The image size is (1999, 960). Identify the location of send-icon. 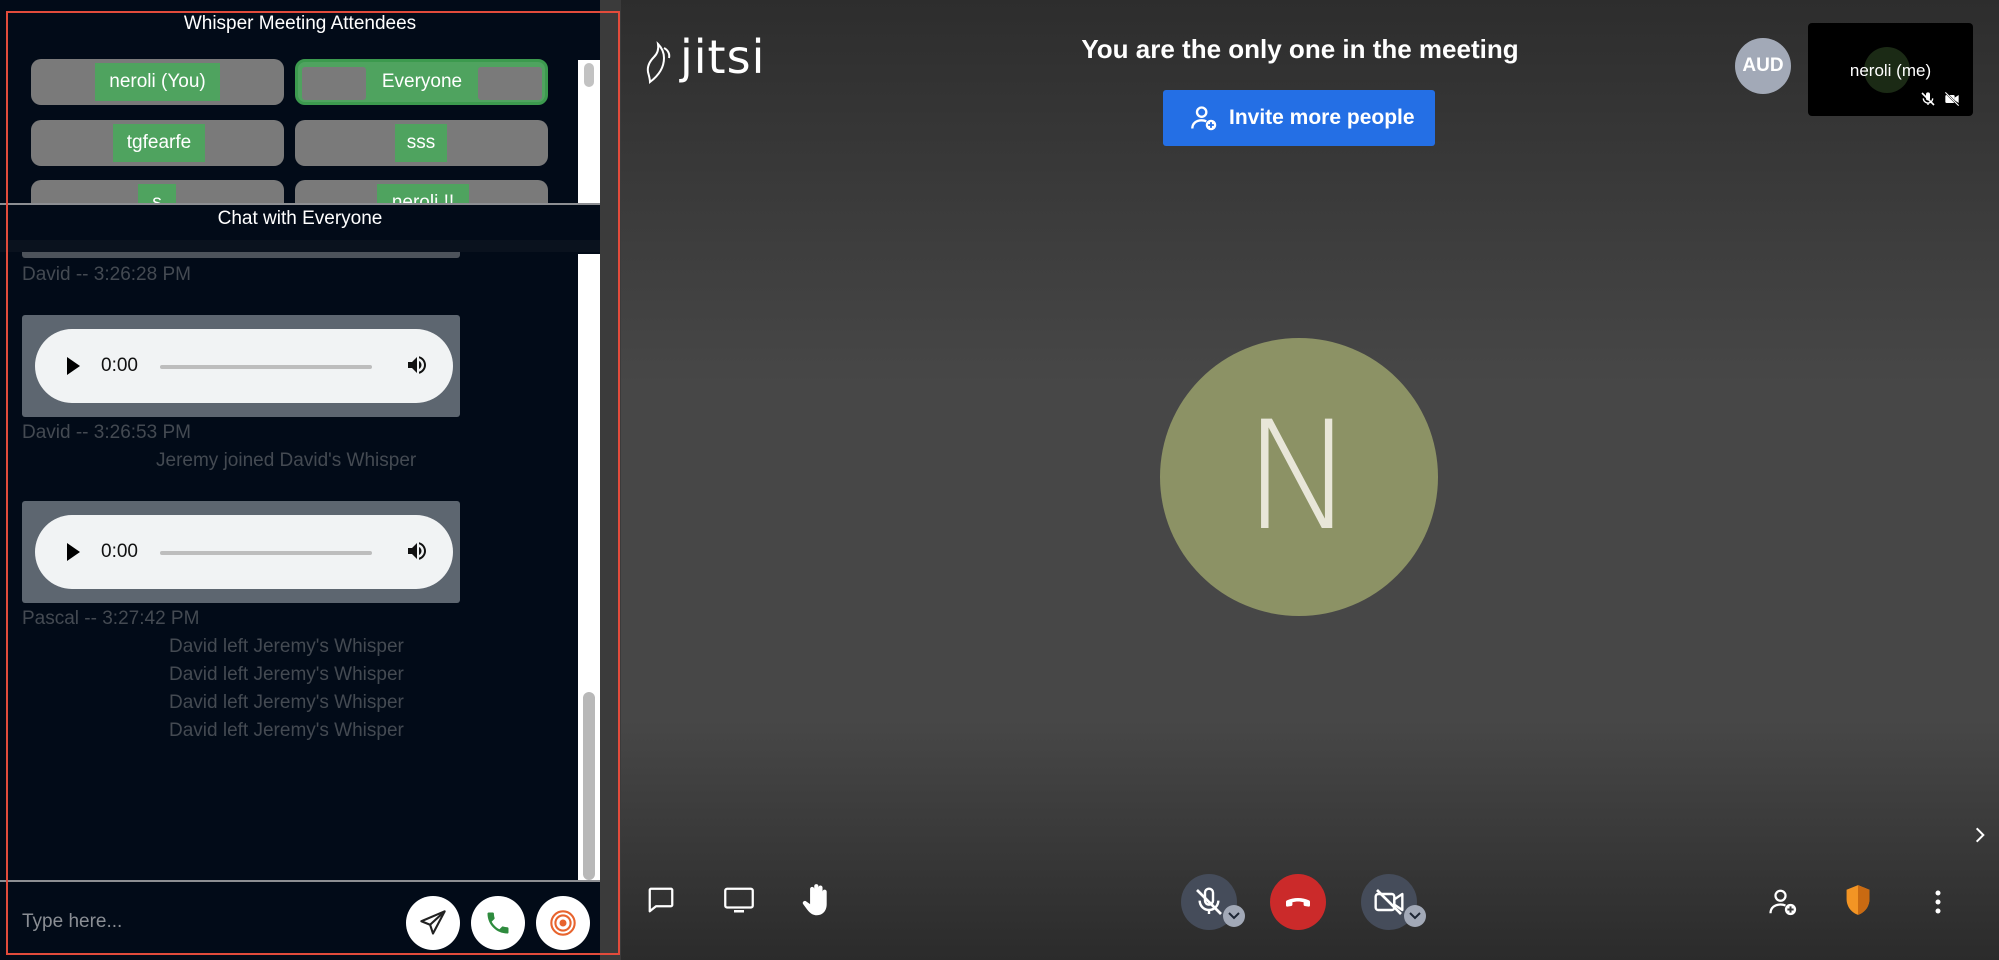
(433, 922).